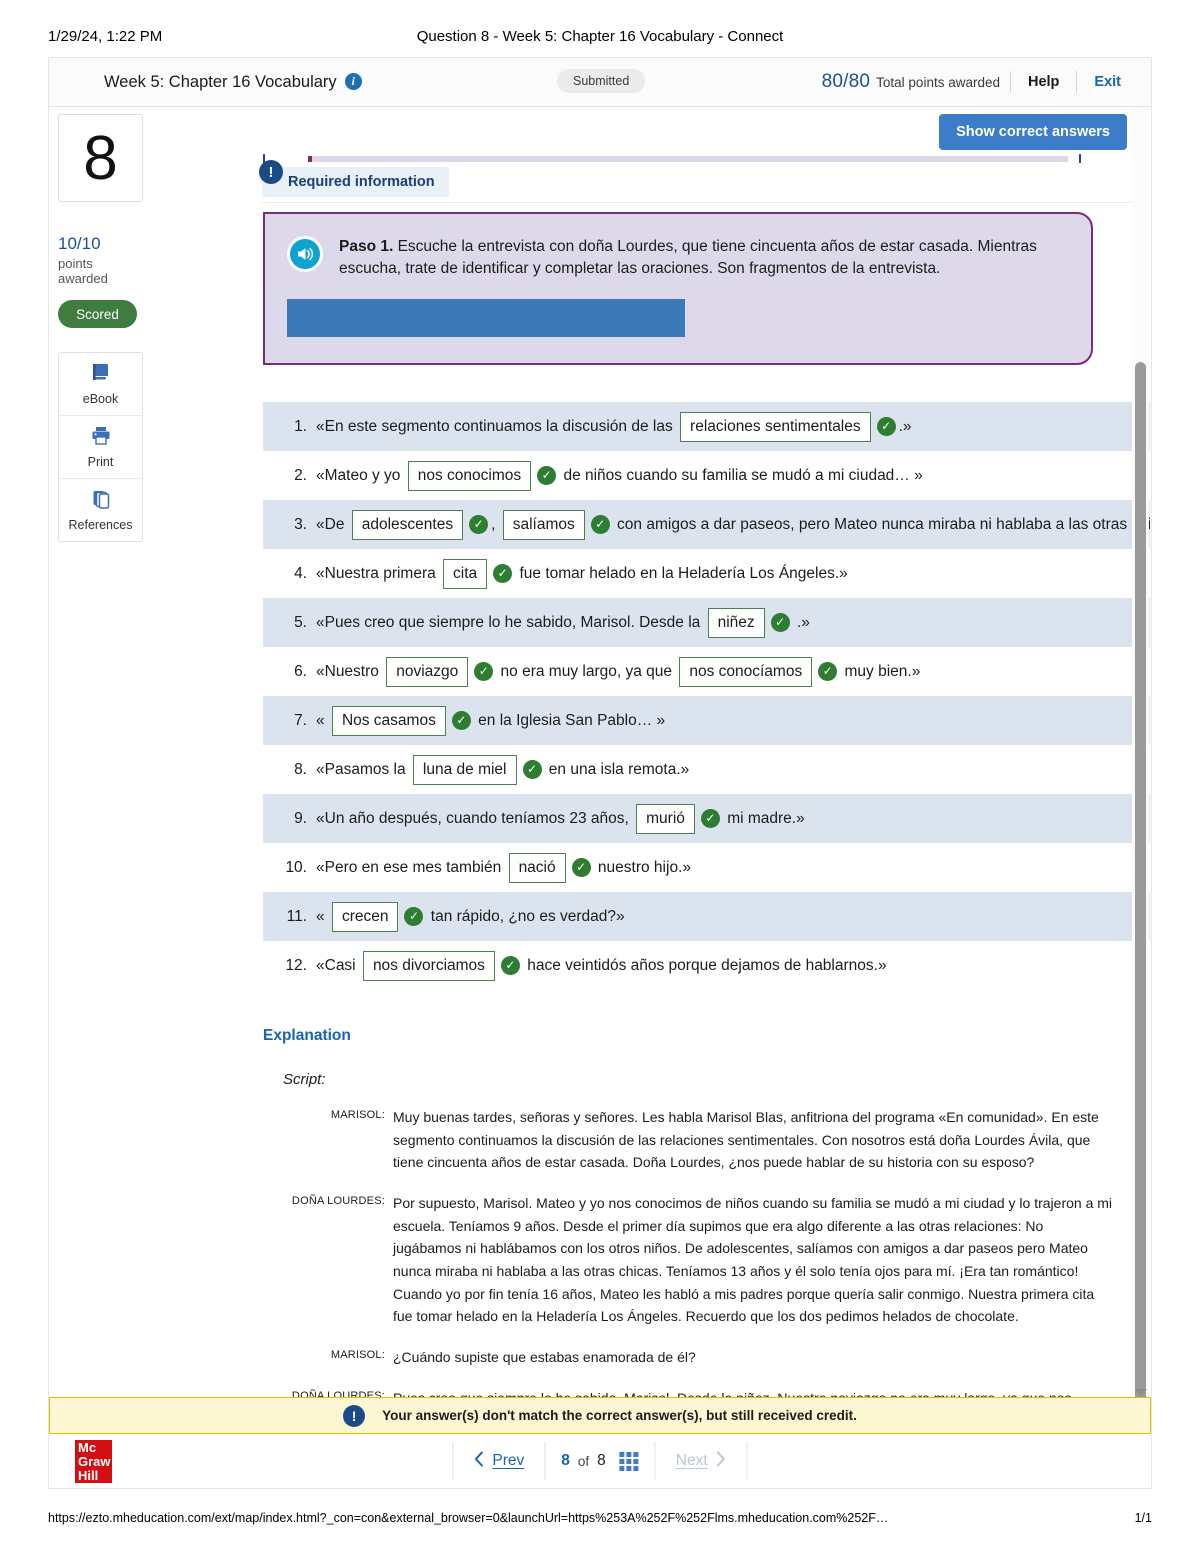 The image size is (1200, 1553). What do you see at coordinates (100, 158) in the screenshot?
I see `question-number: 8` at bounding box center [100, 158].